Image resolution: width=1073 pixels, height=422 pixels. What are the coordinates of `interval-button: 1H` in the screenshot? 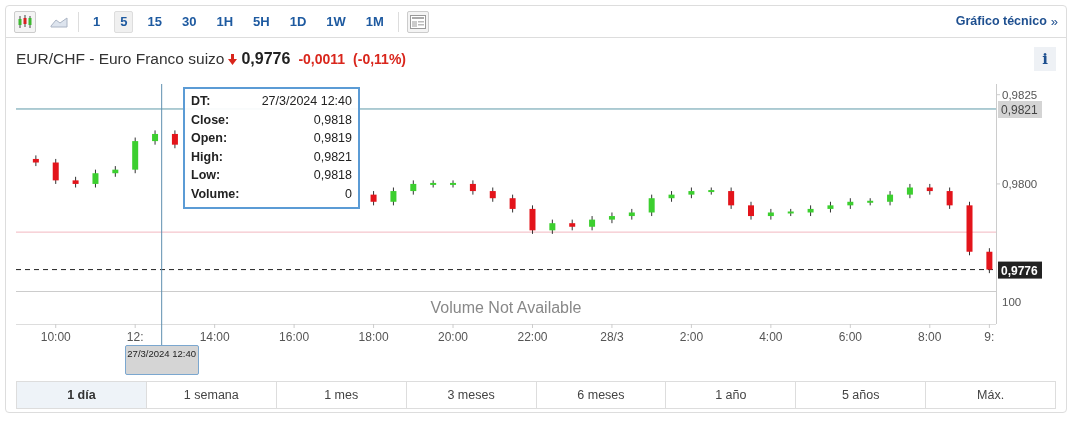 It's located at (225, 21).